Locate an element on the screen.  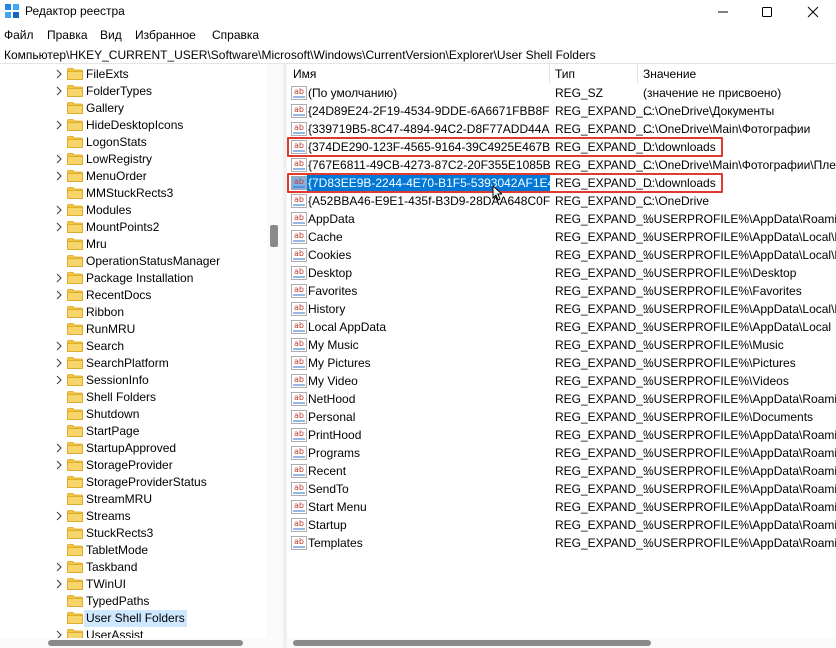
value-name: Cache is located at coordinates (325, 237).